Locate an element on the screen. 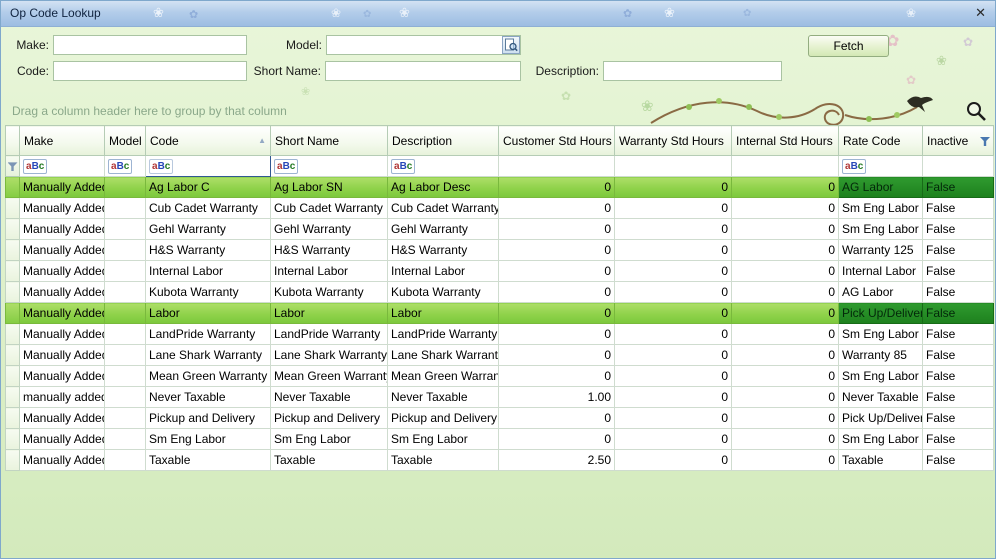  cell-code: H&S Warranty is located at coordinates (208, 250).